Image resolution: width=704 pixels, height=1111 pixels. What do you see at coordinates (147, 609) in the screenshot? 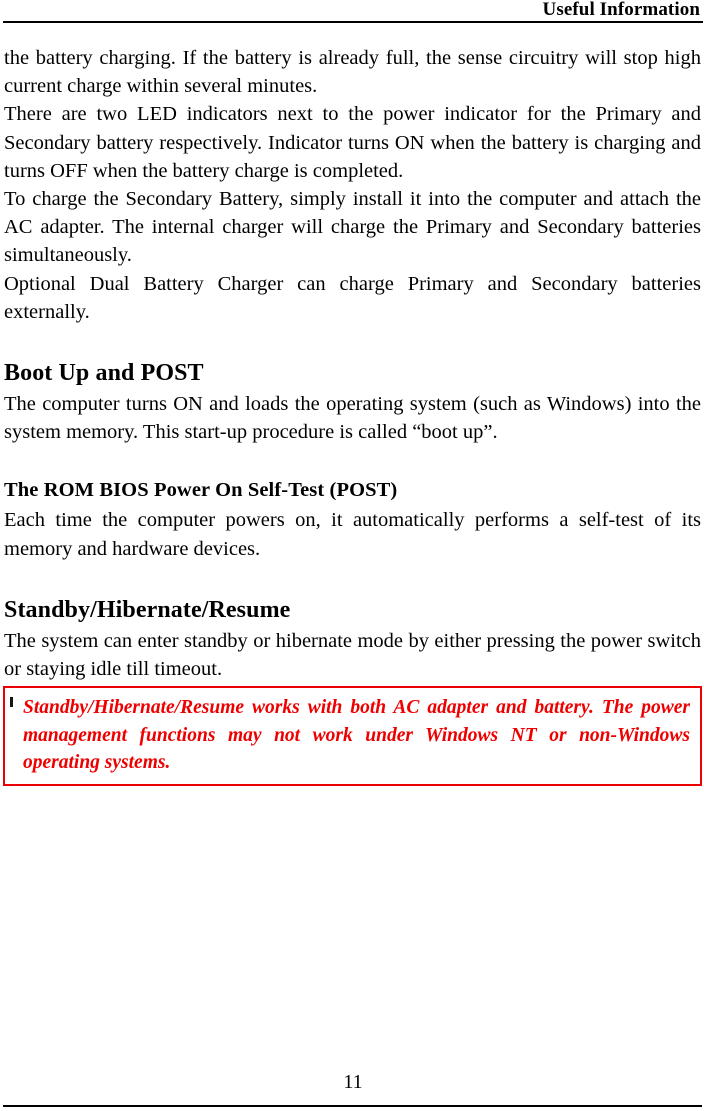
I see `heading-standby-hibernate-resume: Standby/Hibernate/Resume` at bounding box center [147, 609].